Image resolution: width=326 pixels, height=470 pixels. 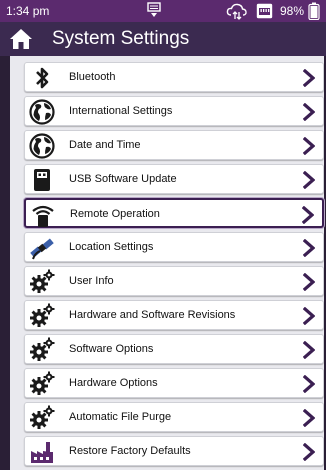 What do you see at coordinates (42, 180) in the screenshot?
I see `usb-drive-icon` at bounding box center [42, 180].